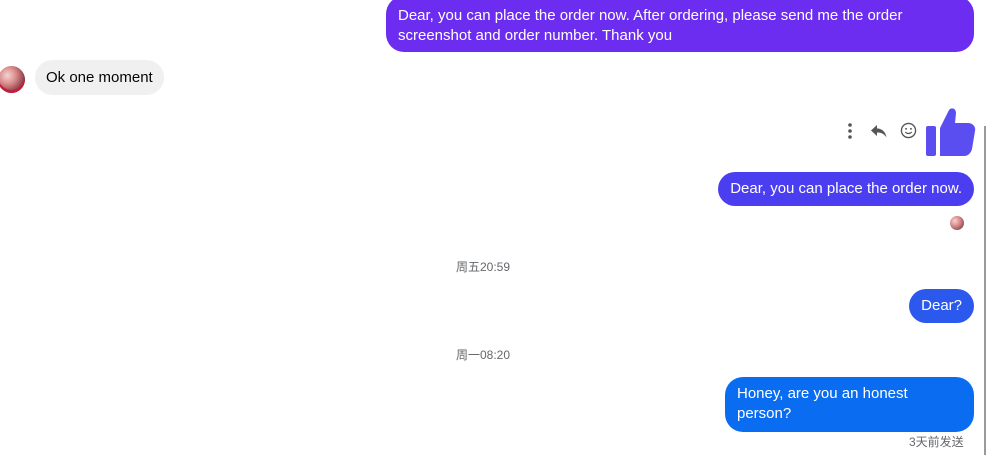 The width and height of the screenshot is (986, 455). Describe the element at coordinates (957, 223) in the screenshot. I see `read-receipt-avatar` at that location.